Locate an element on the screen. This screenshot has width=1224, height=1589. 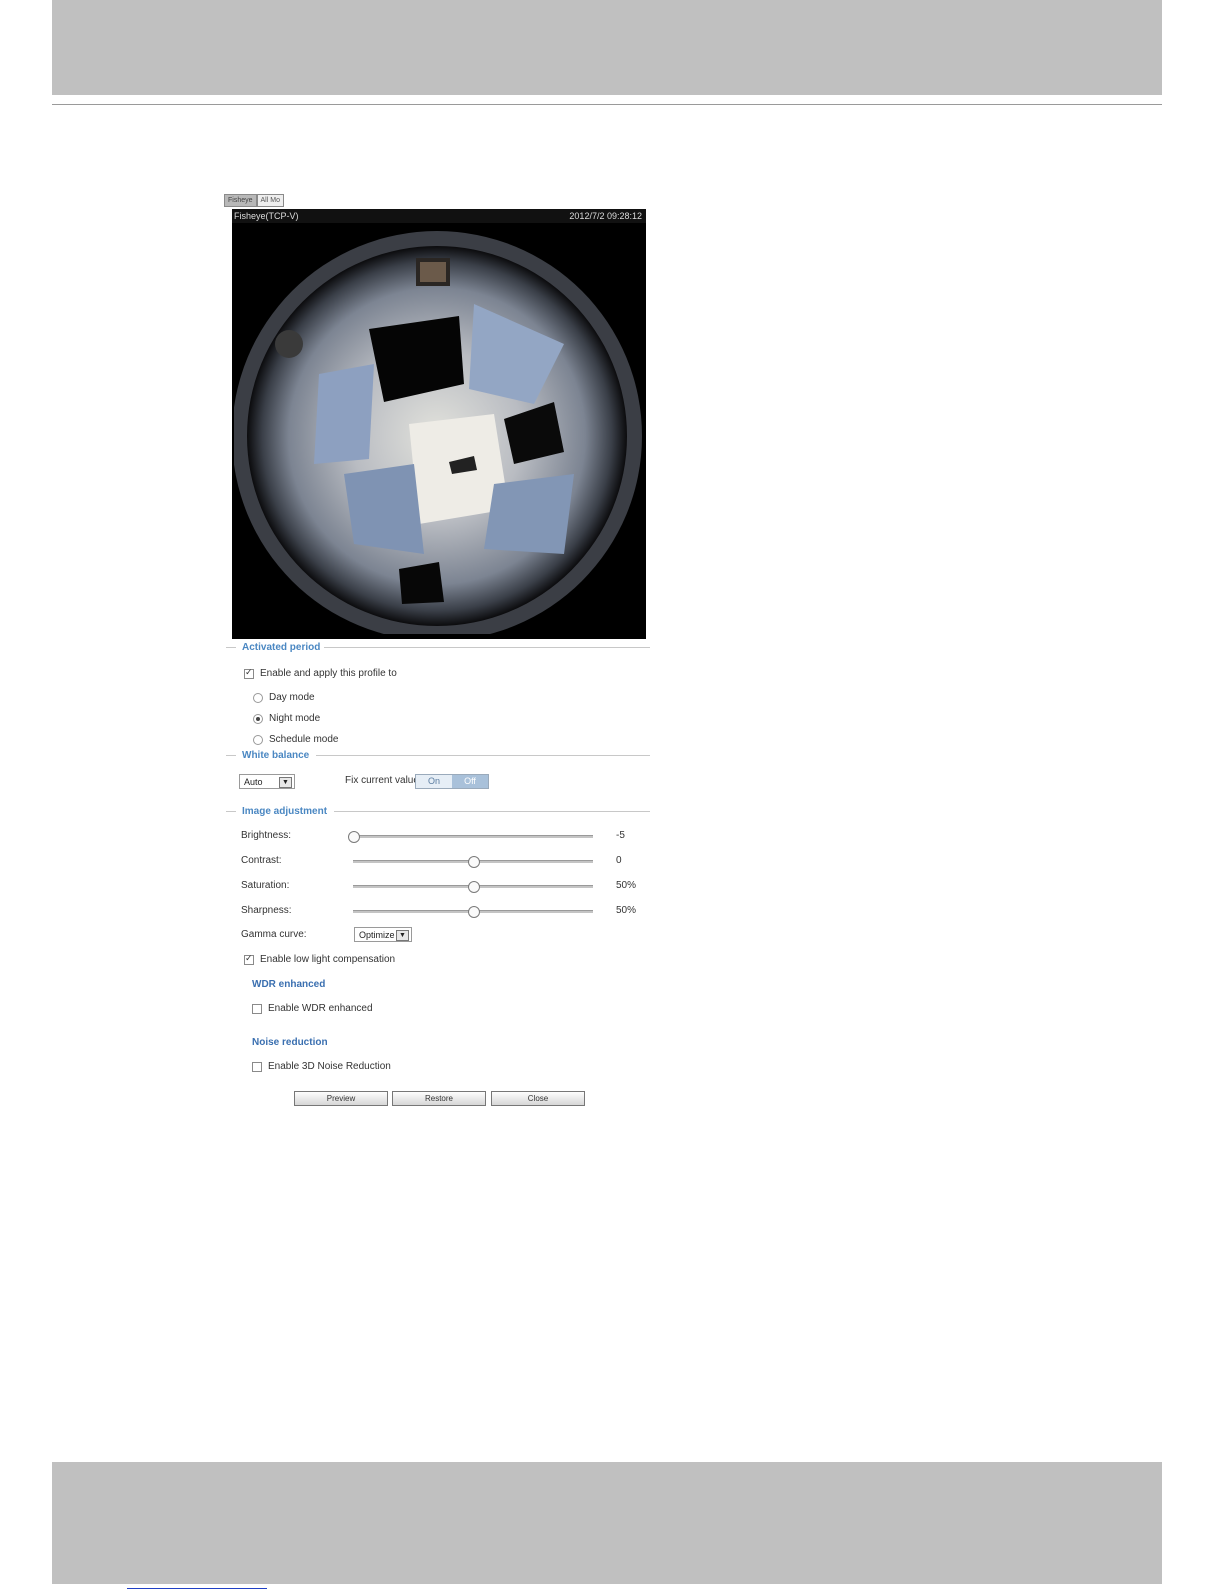
low-light-row: Enable low light compensation is located at coordinates (320, 959).